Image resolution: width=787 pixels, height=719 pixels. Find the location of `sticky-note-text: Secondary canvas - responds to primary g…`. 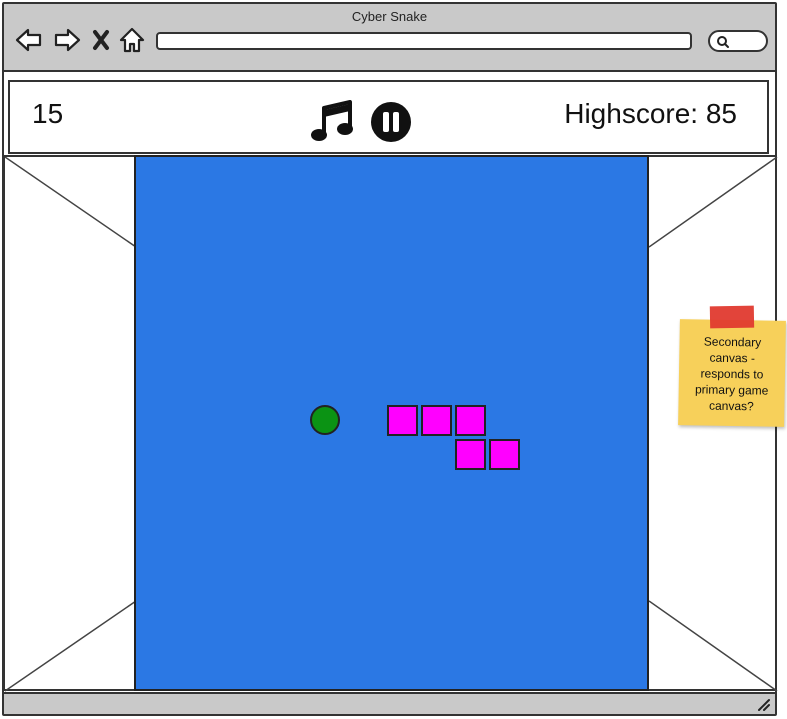

sticky-note-text: Secondary canvas - responds to primary g… is located at coordinates (731, 374).